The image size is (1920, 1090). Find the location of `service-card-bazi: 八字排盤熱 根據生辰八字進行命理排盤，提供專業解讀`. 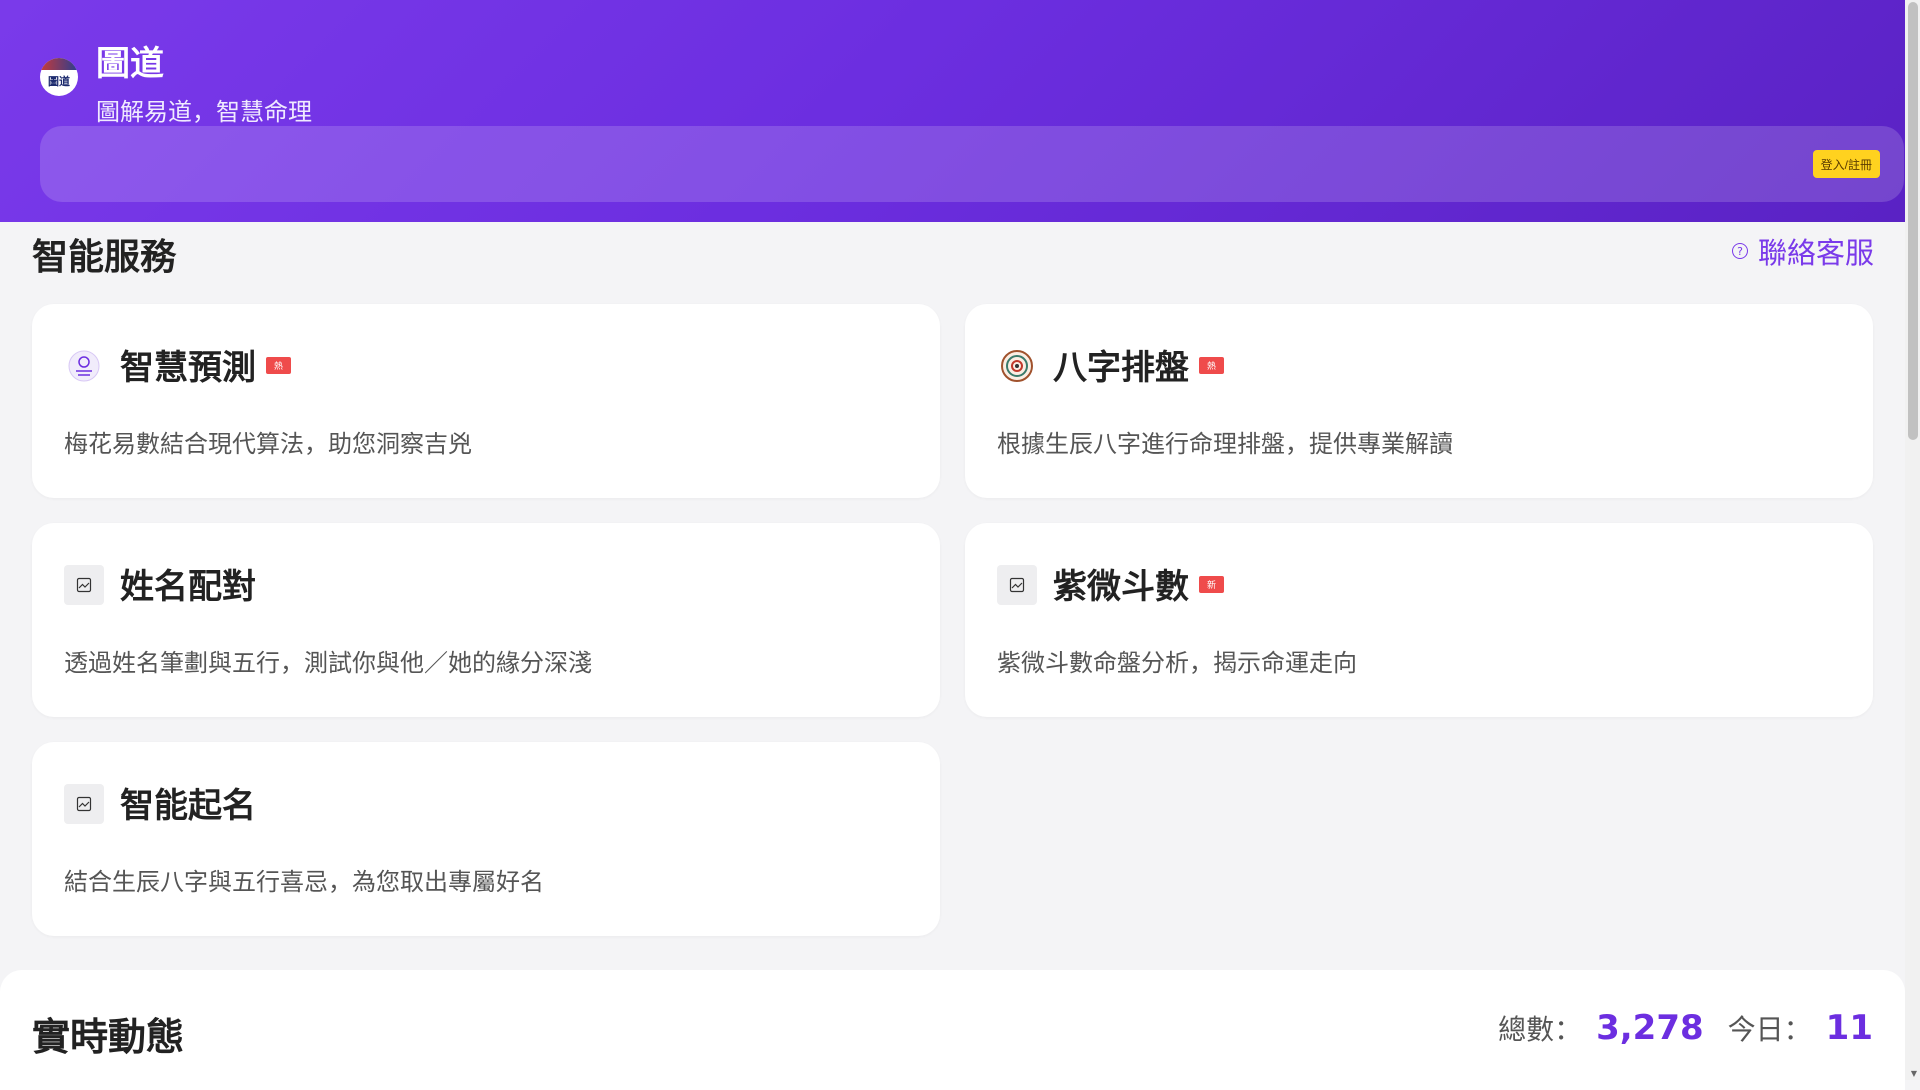

service-card-bazi: 八字排盤熱 根據生辰八字進行命理排盤，提供專業解讀 is located at coordinates (1419, 401).